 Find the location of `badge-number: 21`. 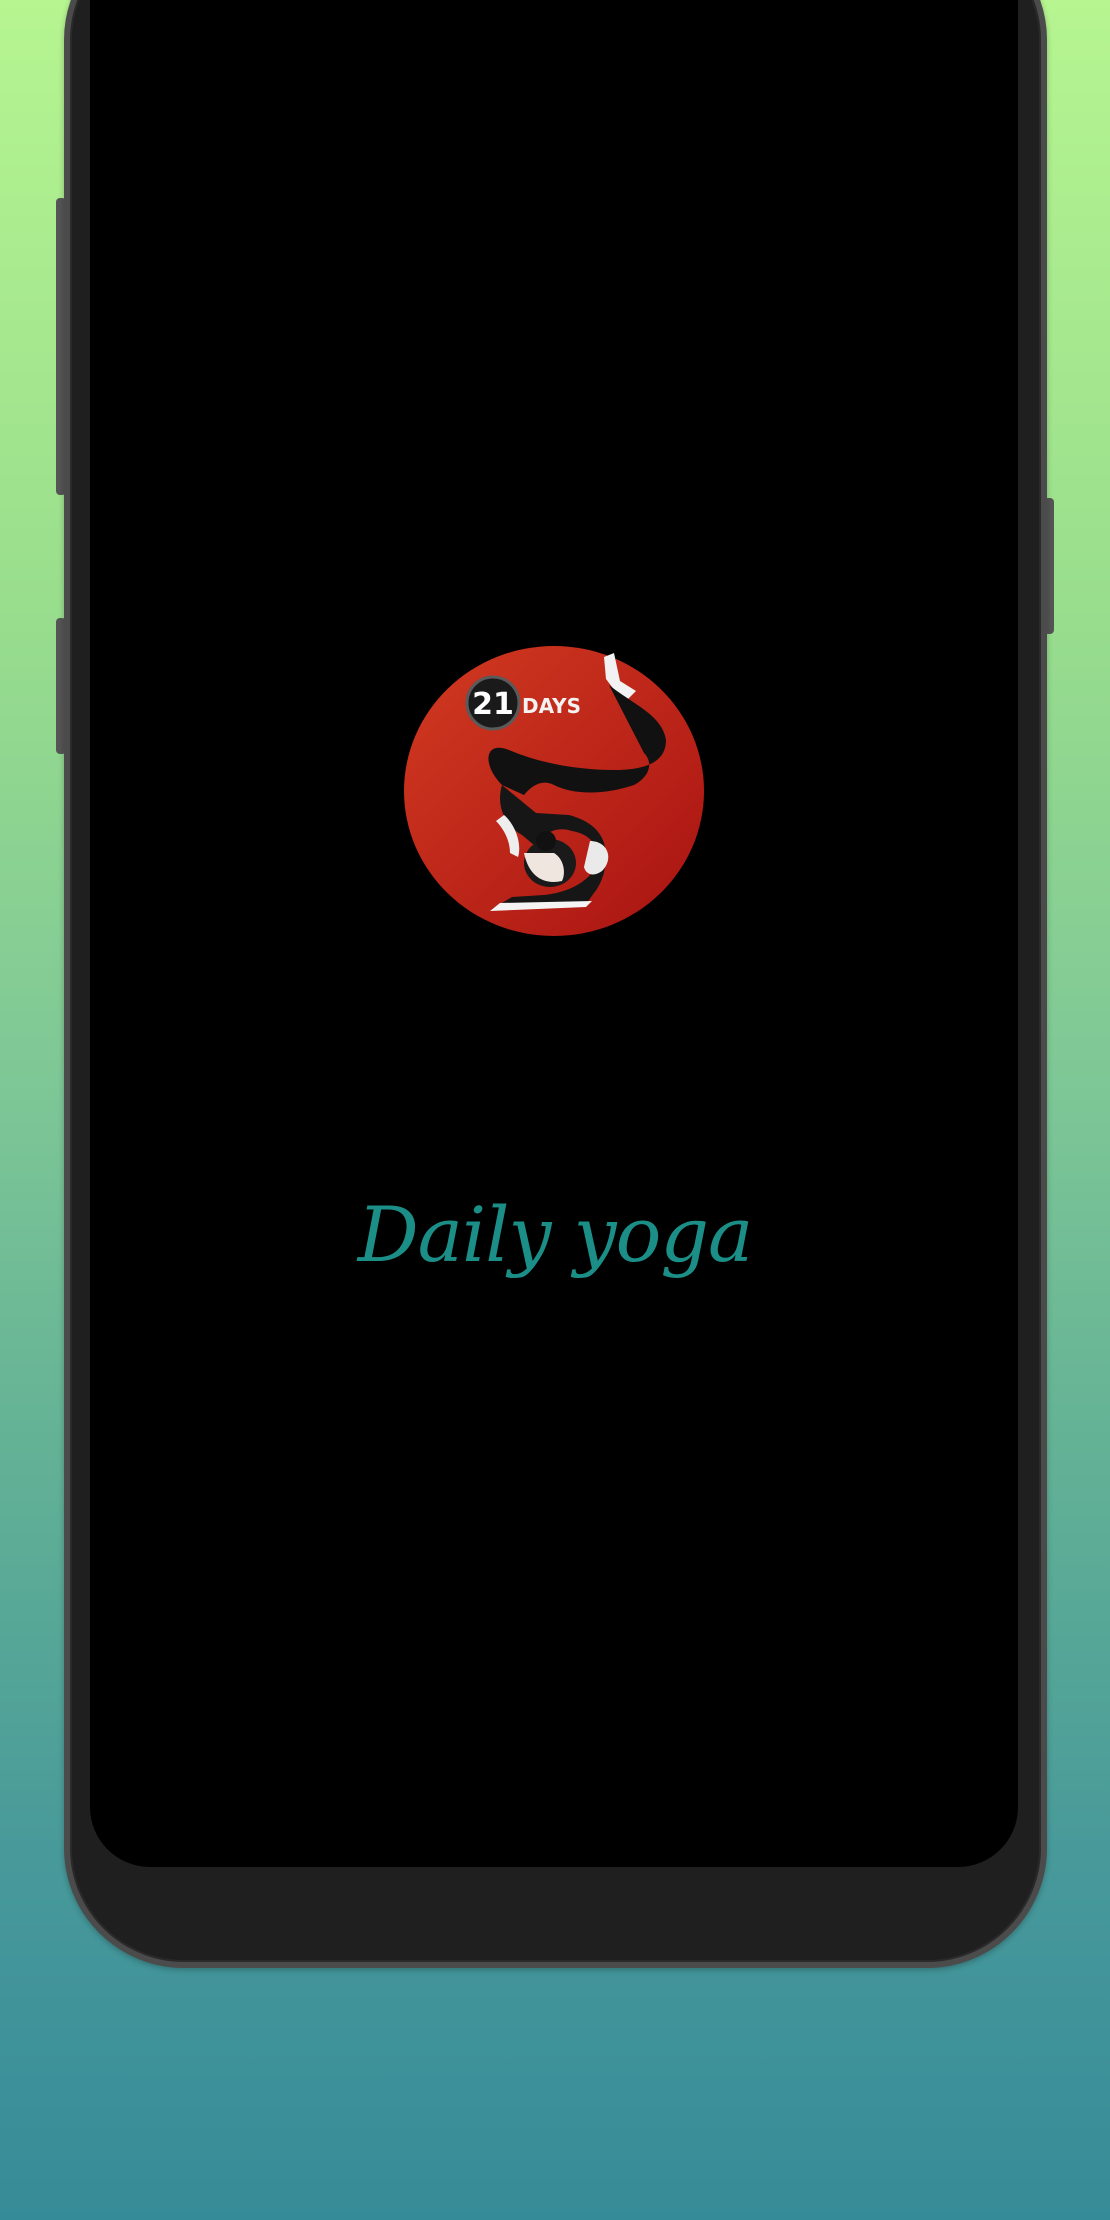

badge-number: 21 is located at coordinates (493, 704).